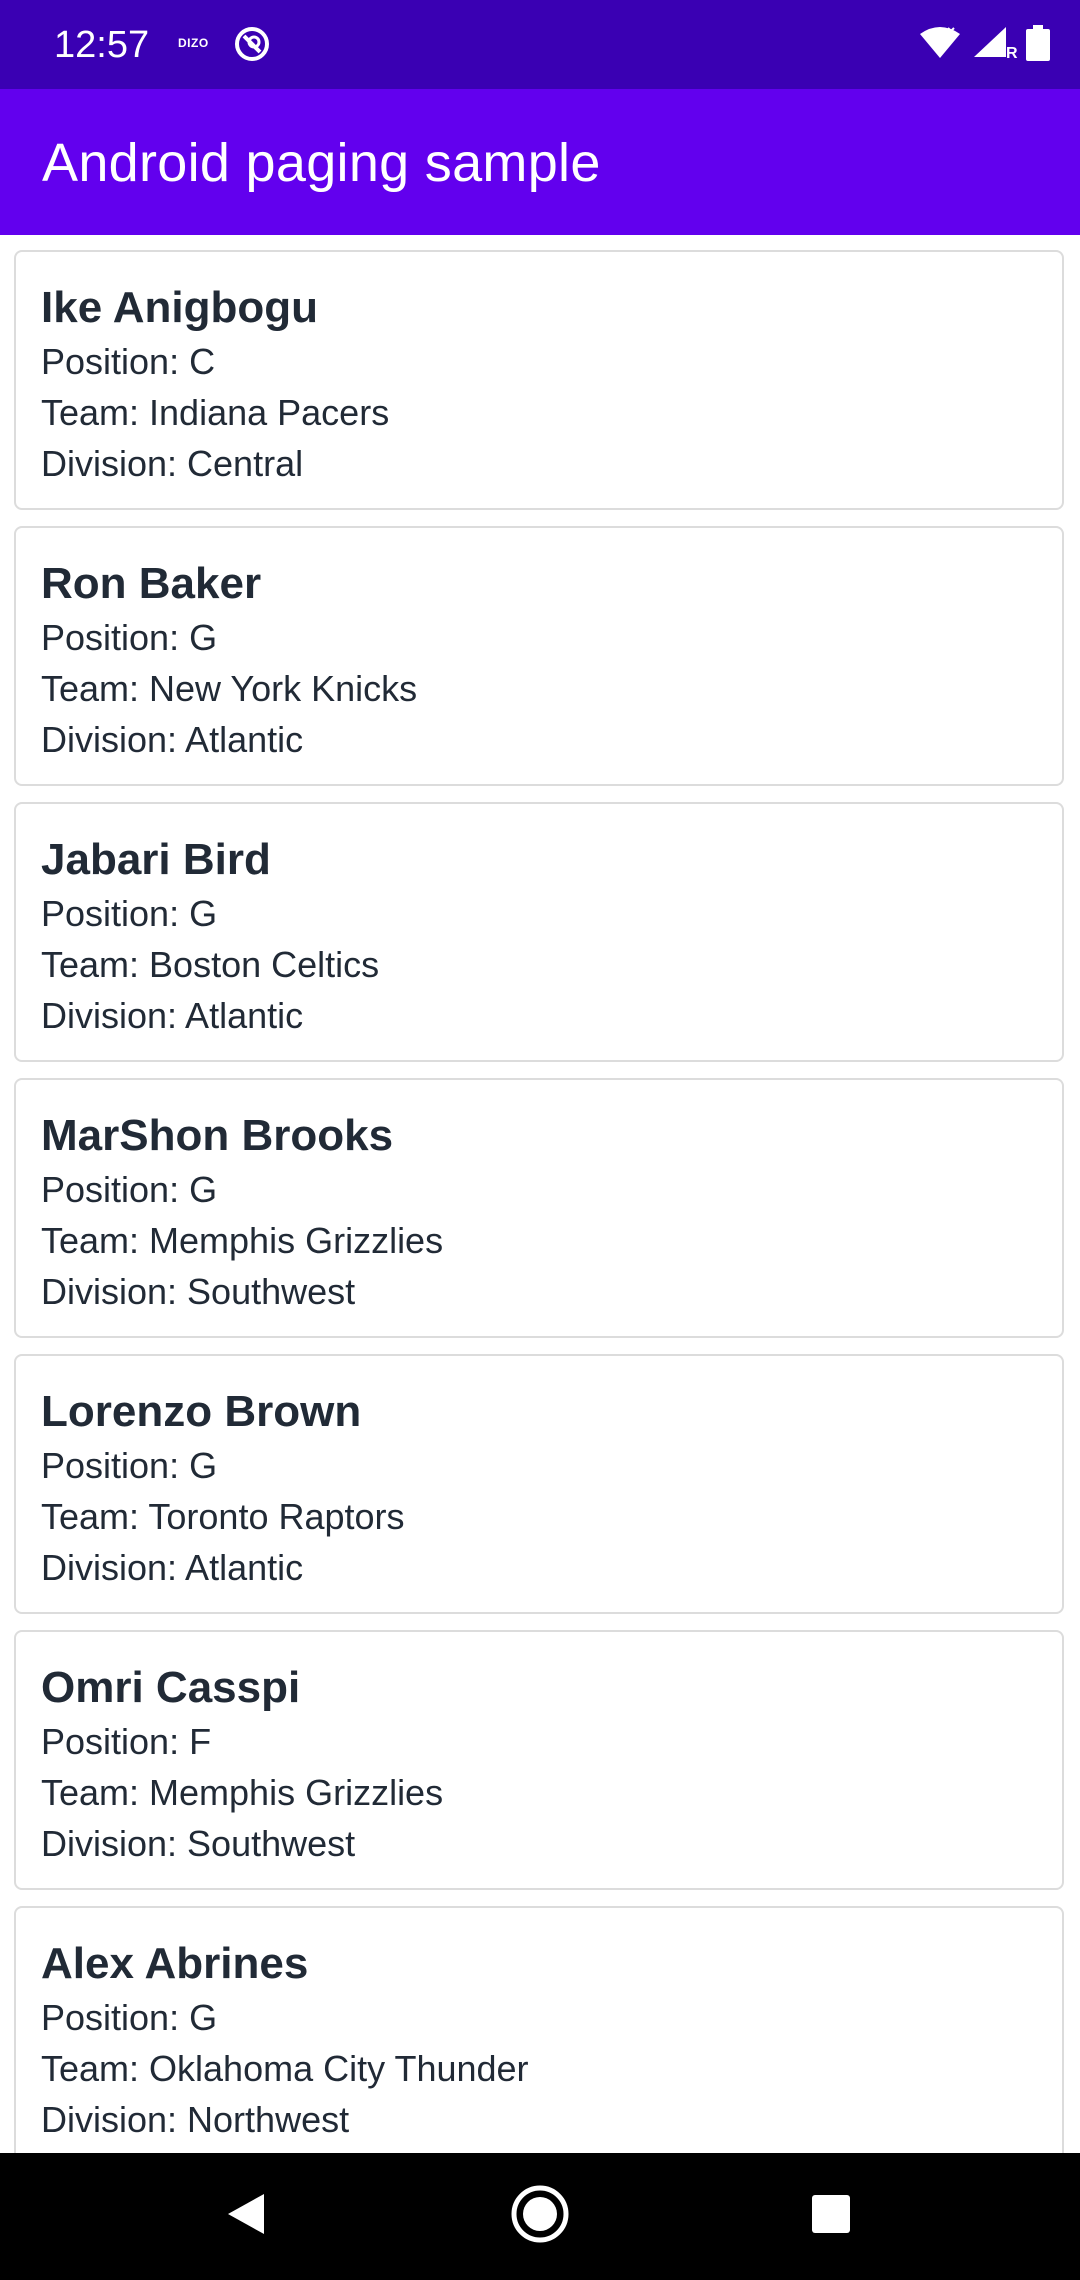 The height and width of the screenshot is (2280, 1080). What do you see at coordinates (252, 44) in the screenshot?
I see `app-notification-icon` at bounding box center [252, 44].